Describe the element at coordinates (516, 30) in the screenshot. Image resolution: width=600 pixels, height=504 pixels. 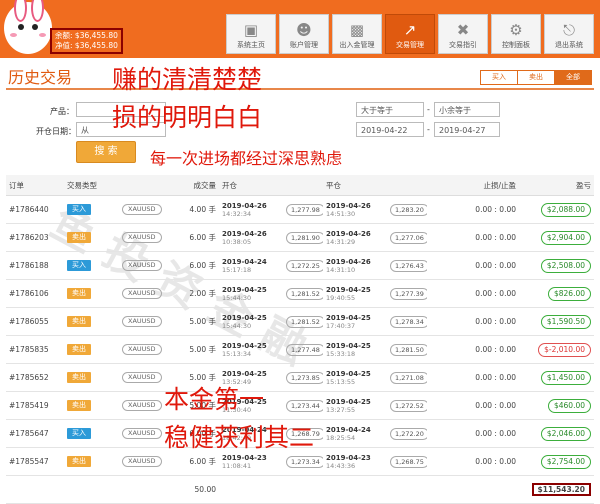
I see `gear-icon: ⚙` at that location.